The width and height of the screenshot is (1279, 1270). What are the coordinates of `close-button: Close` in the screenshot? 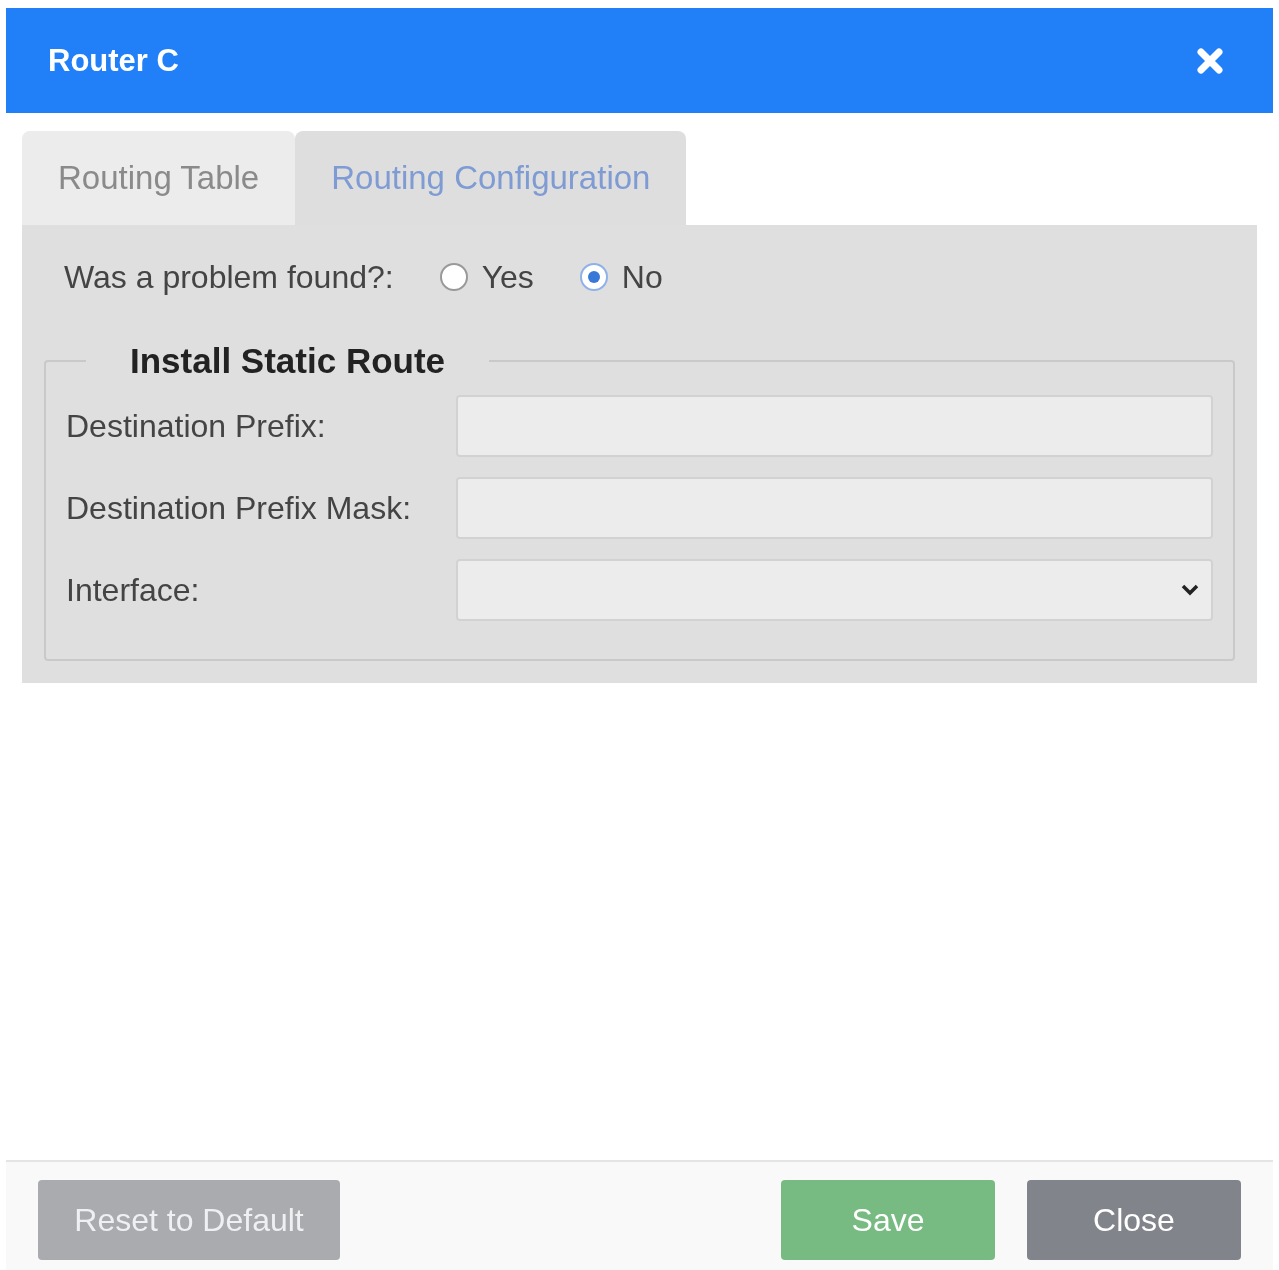 It's located at (1134, 1220).